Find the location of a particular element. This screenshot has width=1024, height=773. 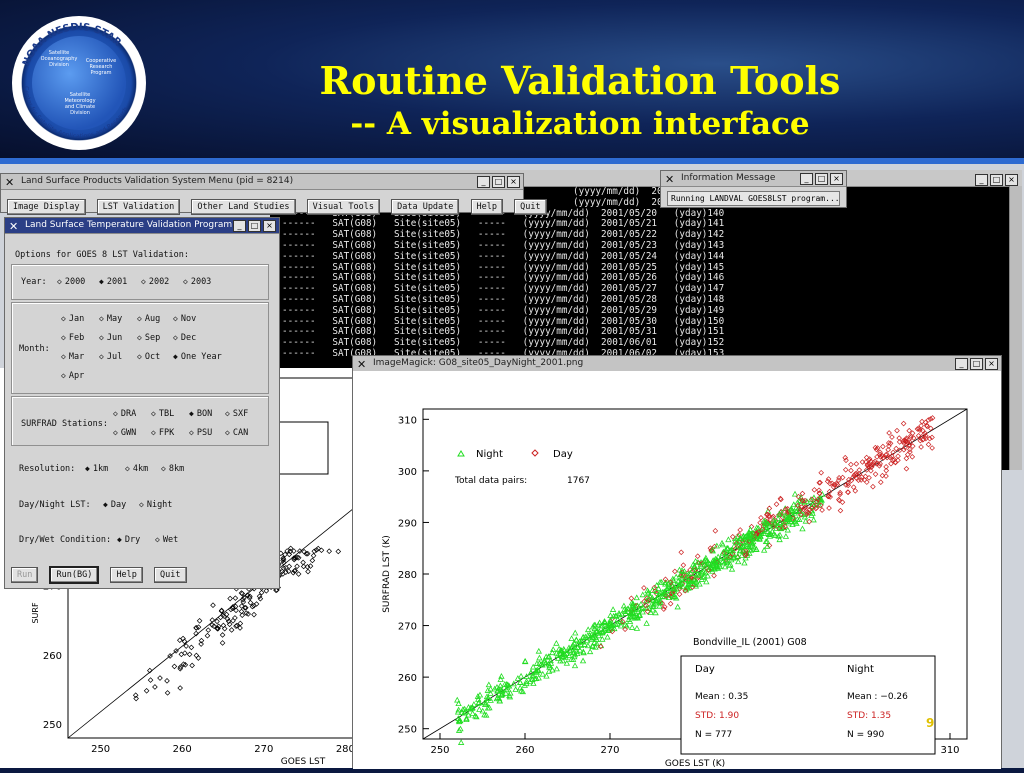

help-button: Help is located at coordinates (486, 207).